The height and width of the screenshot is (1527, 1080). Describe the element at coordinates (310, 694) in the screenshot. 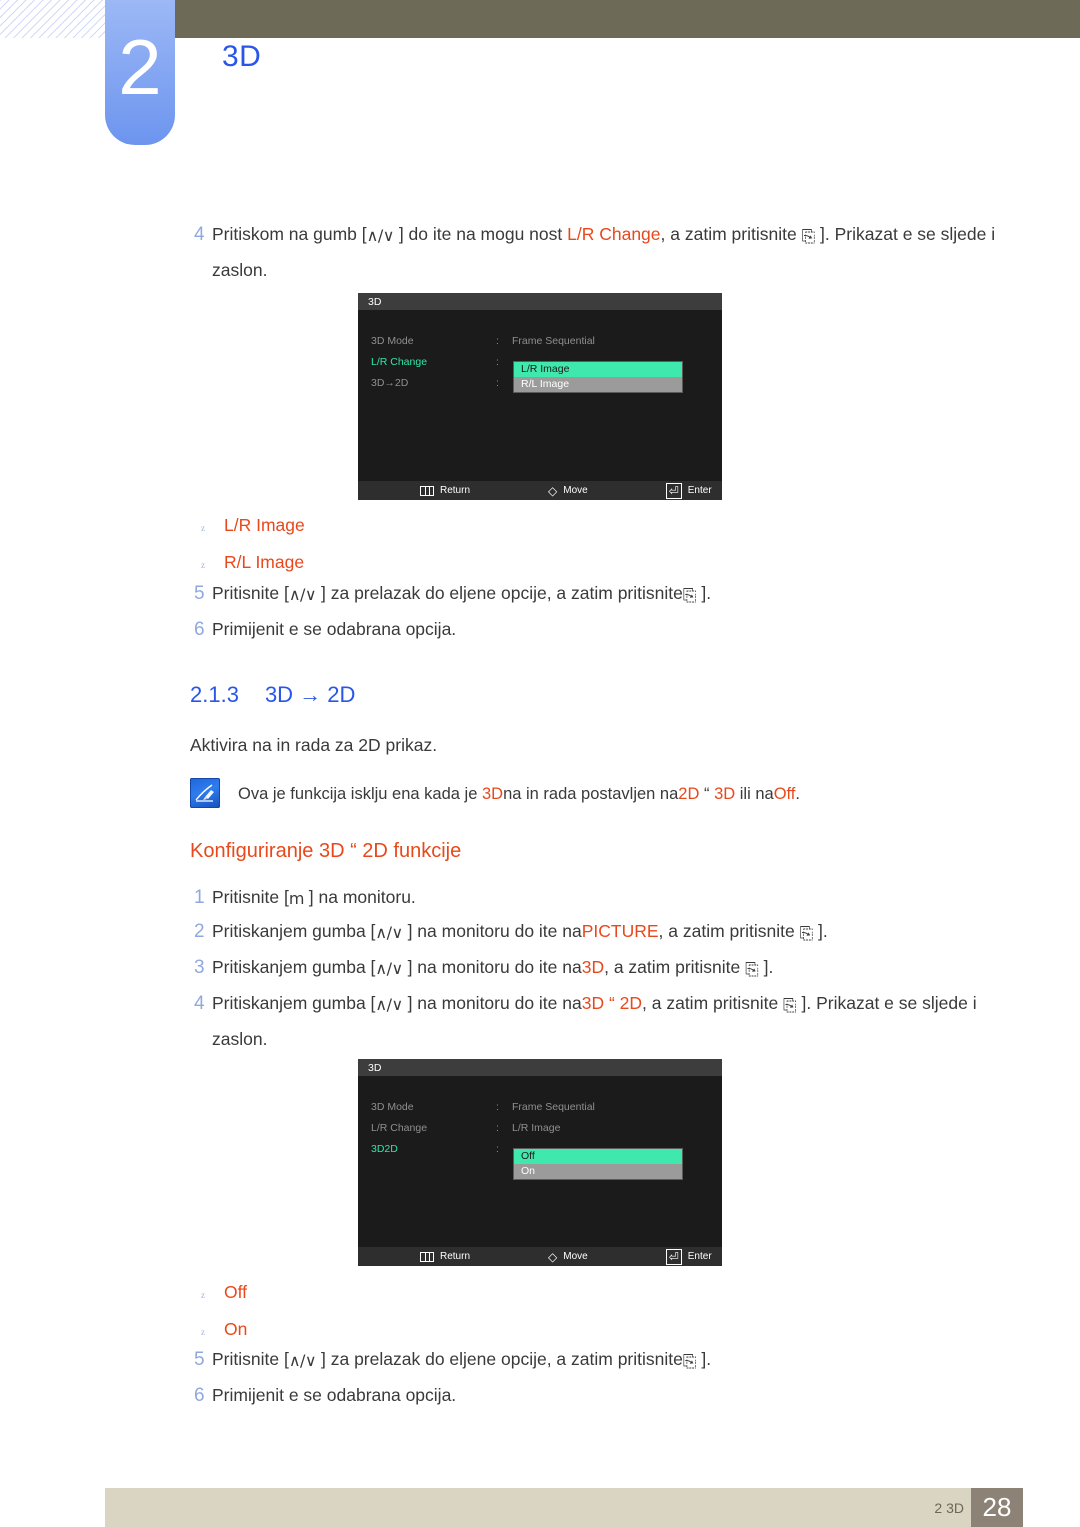

I see `section-title: 3D → 2D` at that location.